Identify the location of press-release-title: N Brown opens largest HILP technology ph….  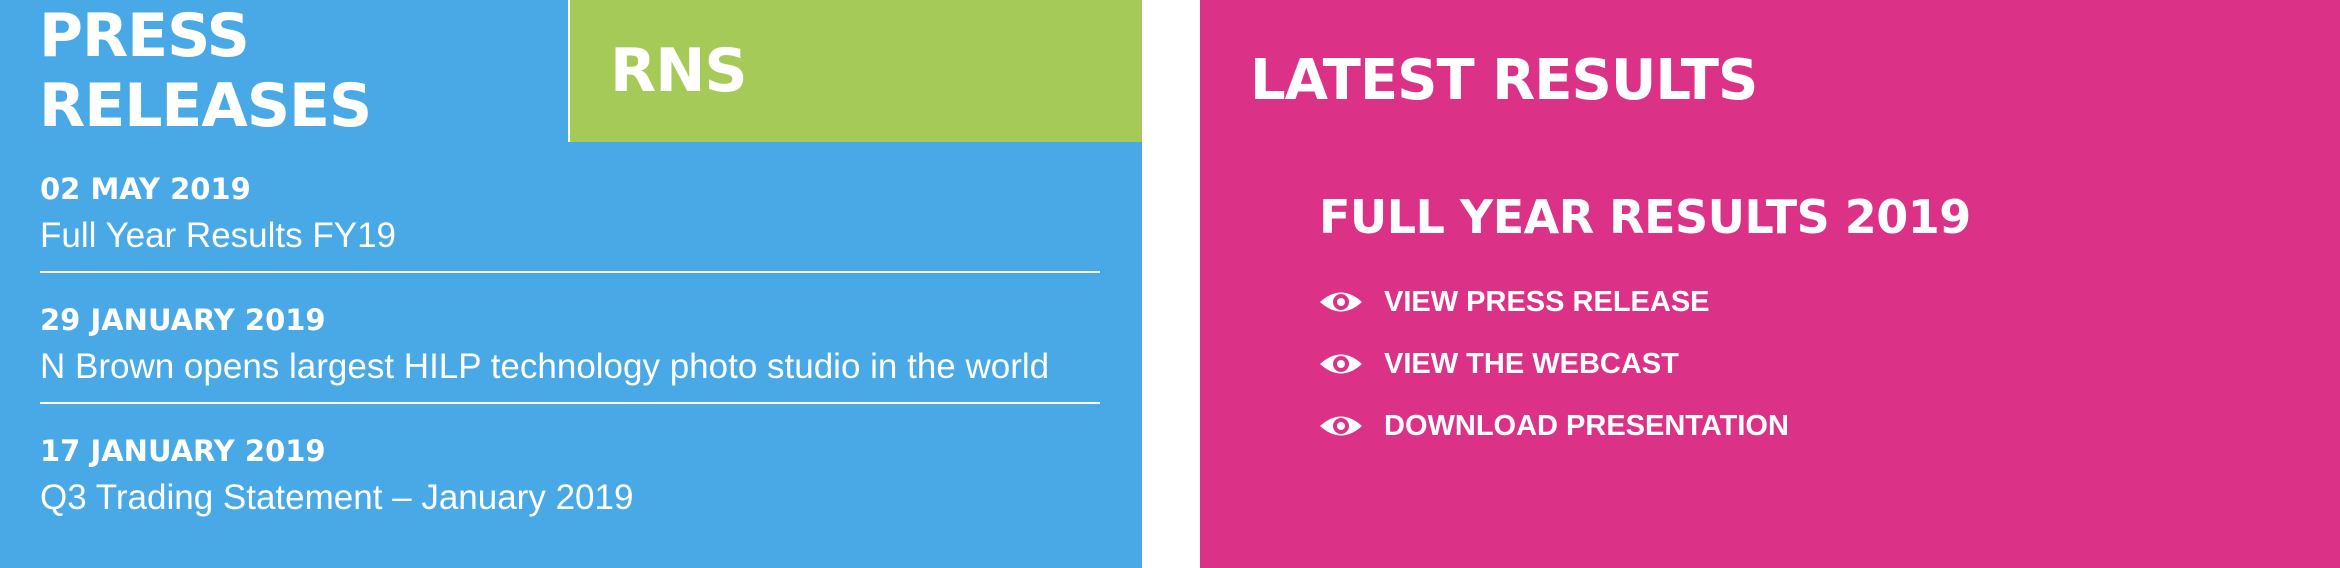
(570, 367).